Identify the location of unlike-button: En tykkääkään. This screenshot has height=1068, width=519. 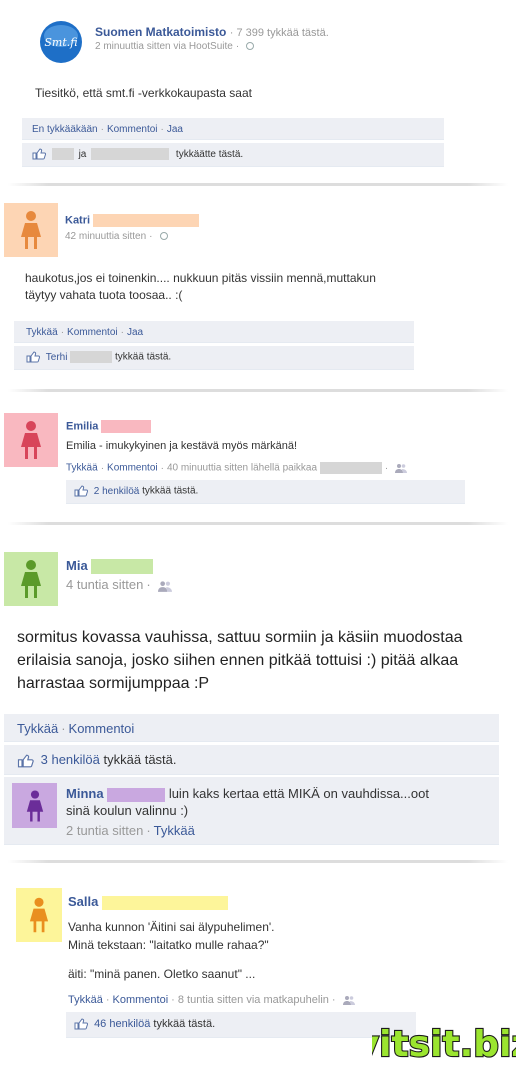
(65, 129).